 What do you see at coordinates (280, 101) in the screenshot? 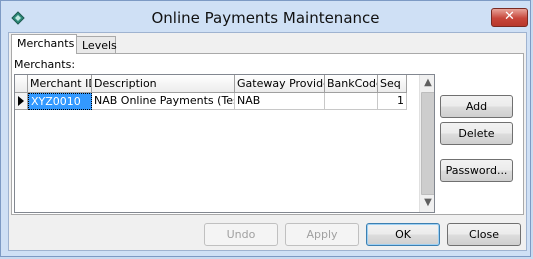
I see `cell-gateway-provider: NAB` at bounding box center [280, 101].